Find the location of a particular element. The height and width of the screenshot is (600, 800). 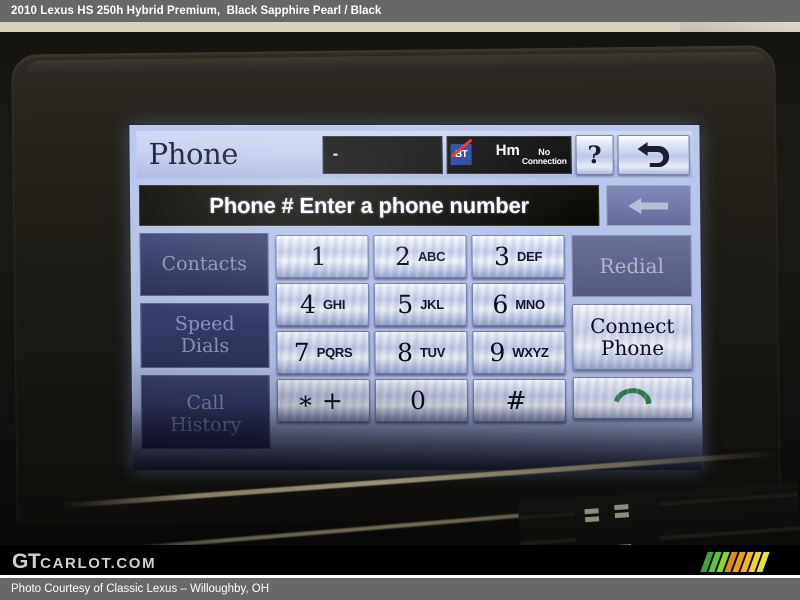

key-0: 0 is located at coordinates (421, 400).